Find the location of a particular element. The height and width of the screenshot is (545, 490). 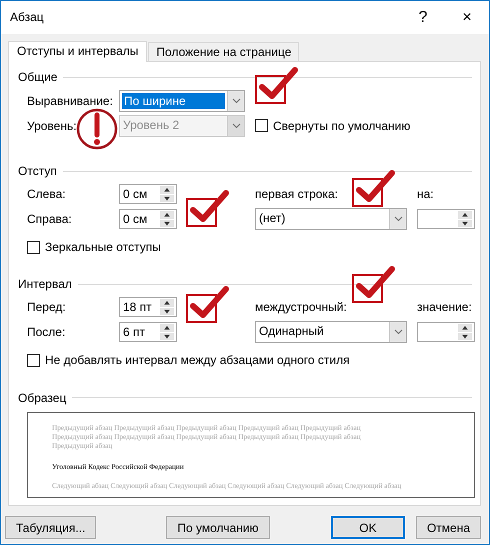

tab: Отступы и интервалы is located at coordinates (78, 51).